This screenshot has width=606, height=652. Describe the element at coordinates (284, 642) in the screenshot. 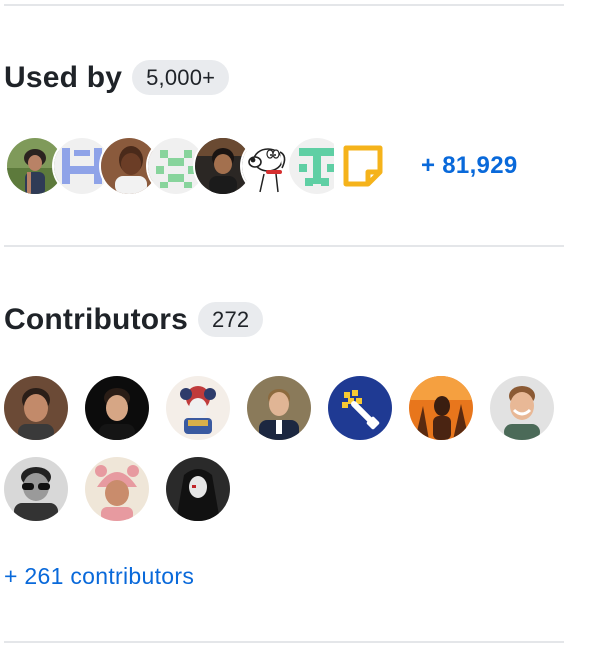

I see `divider-bottom` at that location.